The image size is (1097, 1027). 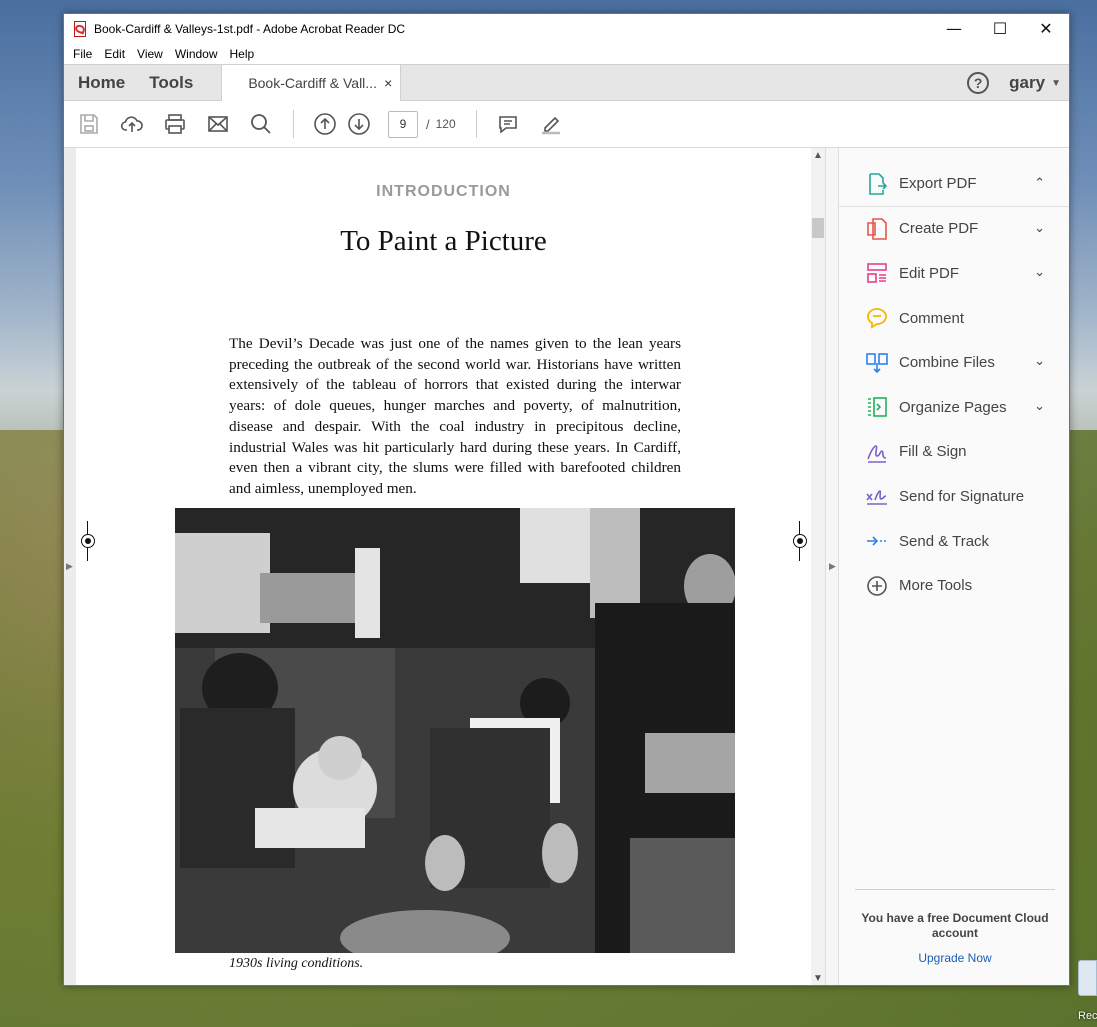 I want to click on tool-edit-pdf: Edit PDF ⌄, so click(x=954, y=273).